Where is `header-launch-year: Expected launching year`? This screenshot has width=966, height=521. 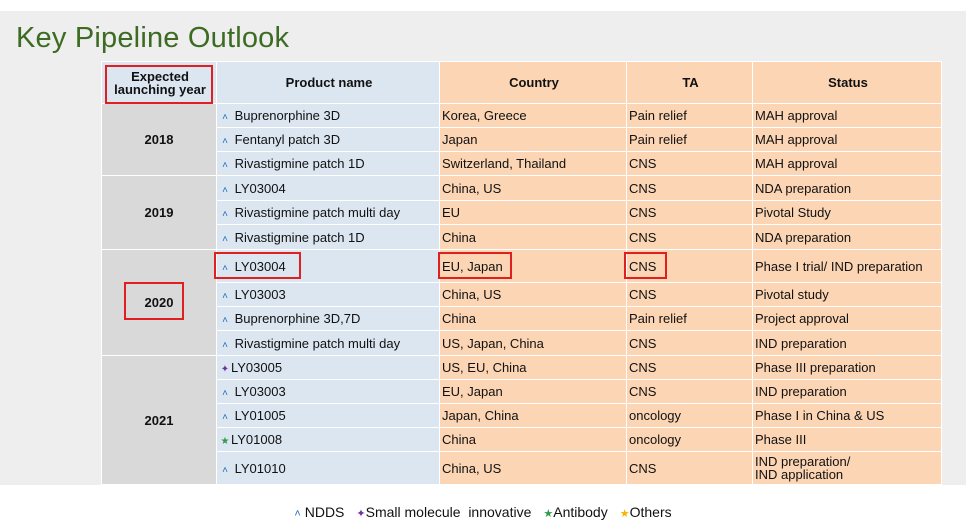 header-launch-year: Expected launching year is located at coordinates (159, 82).